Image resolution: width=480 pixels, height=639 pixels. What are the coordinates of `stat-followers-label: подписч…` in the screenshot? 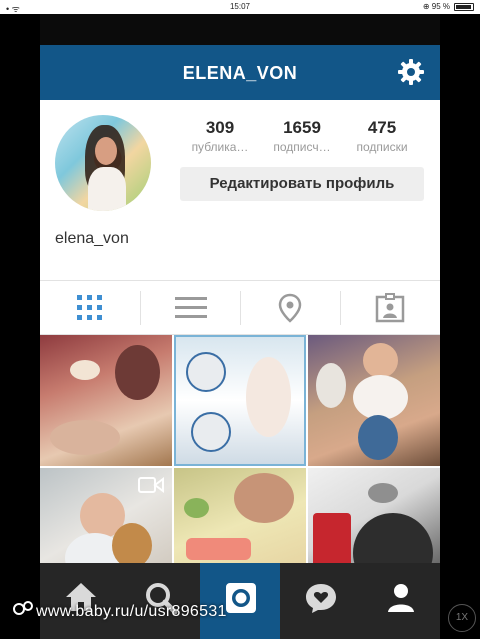 It's located at (302, 147).